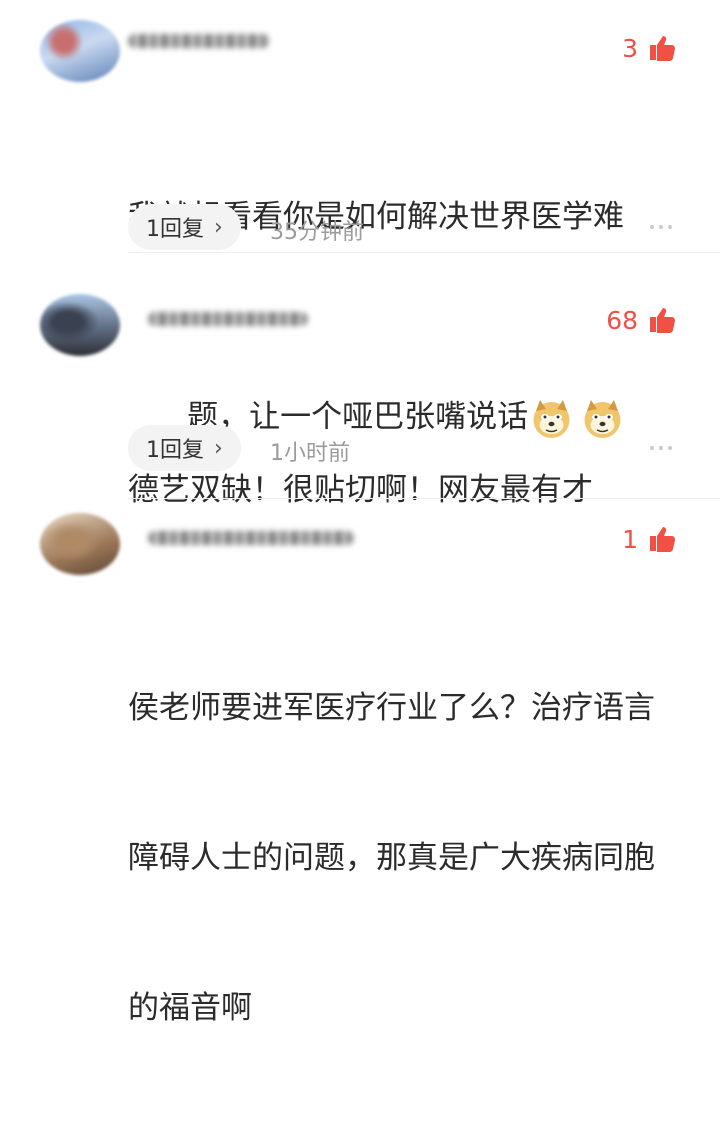 The height and width of the screenshot is (1133, 720). I want to click on comment-time: 1小时前, so click(310, 453).